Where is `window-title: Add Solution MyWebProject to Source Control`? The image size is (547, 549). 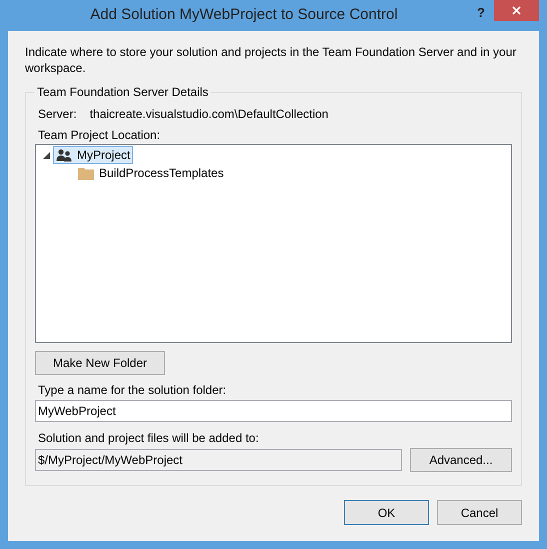
window-title: Add Solution MyWebProject to Source Control is located at coordinates (244, 15).